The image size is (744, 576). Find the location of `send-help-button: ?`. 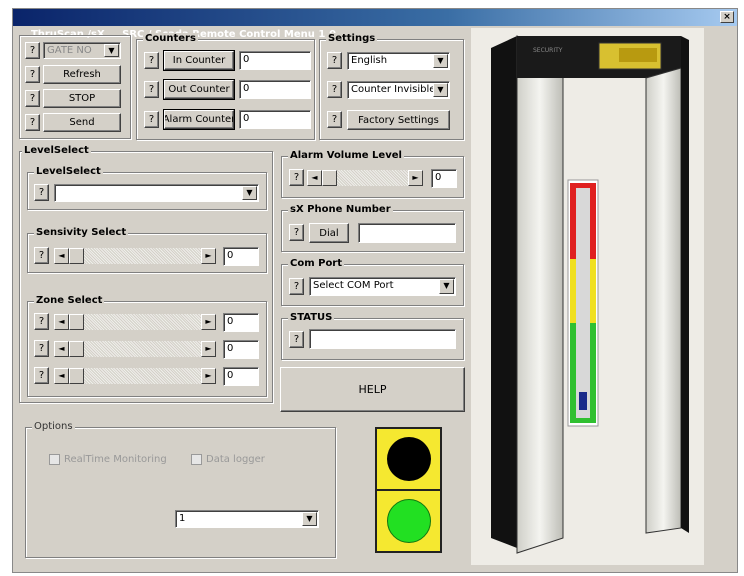

send-help-button: ? is located at coordinates (32, 122).